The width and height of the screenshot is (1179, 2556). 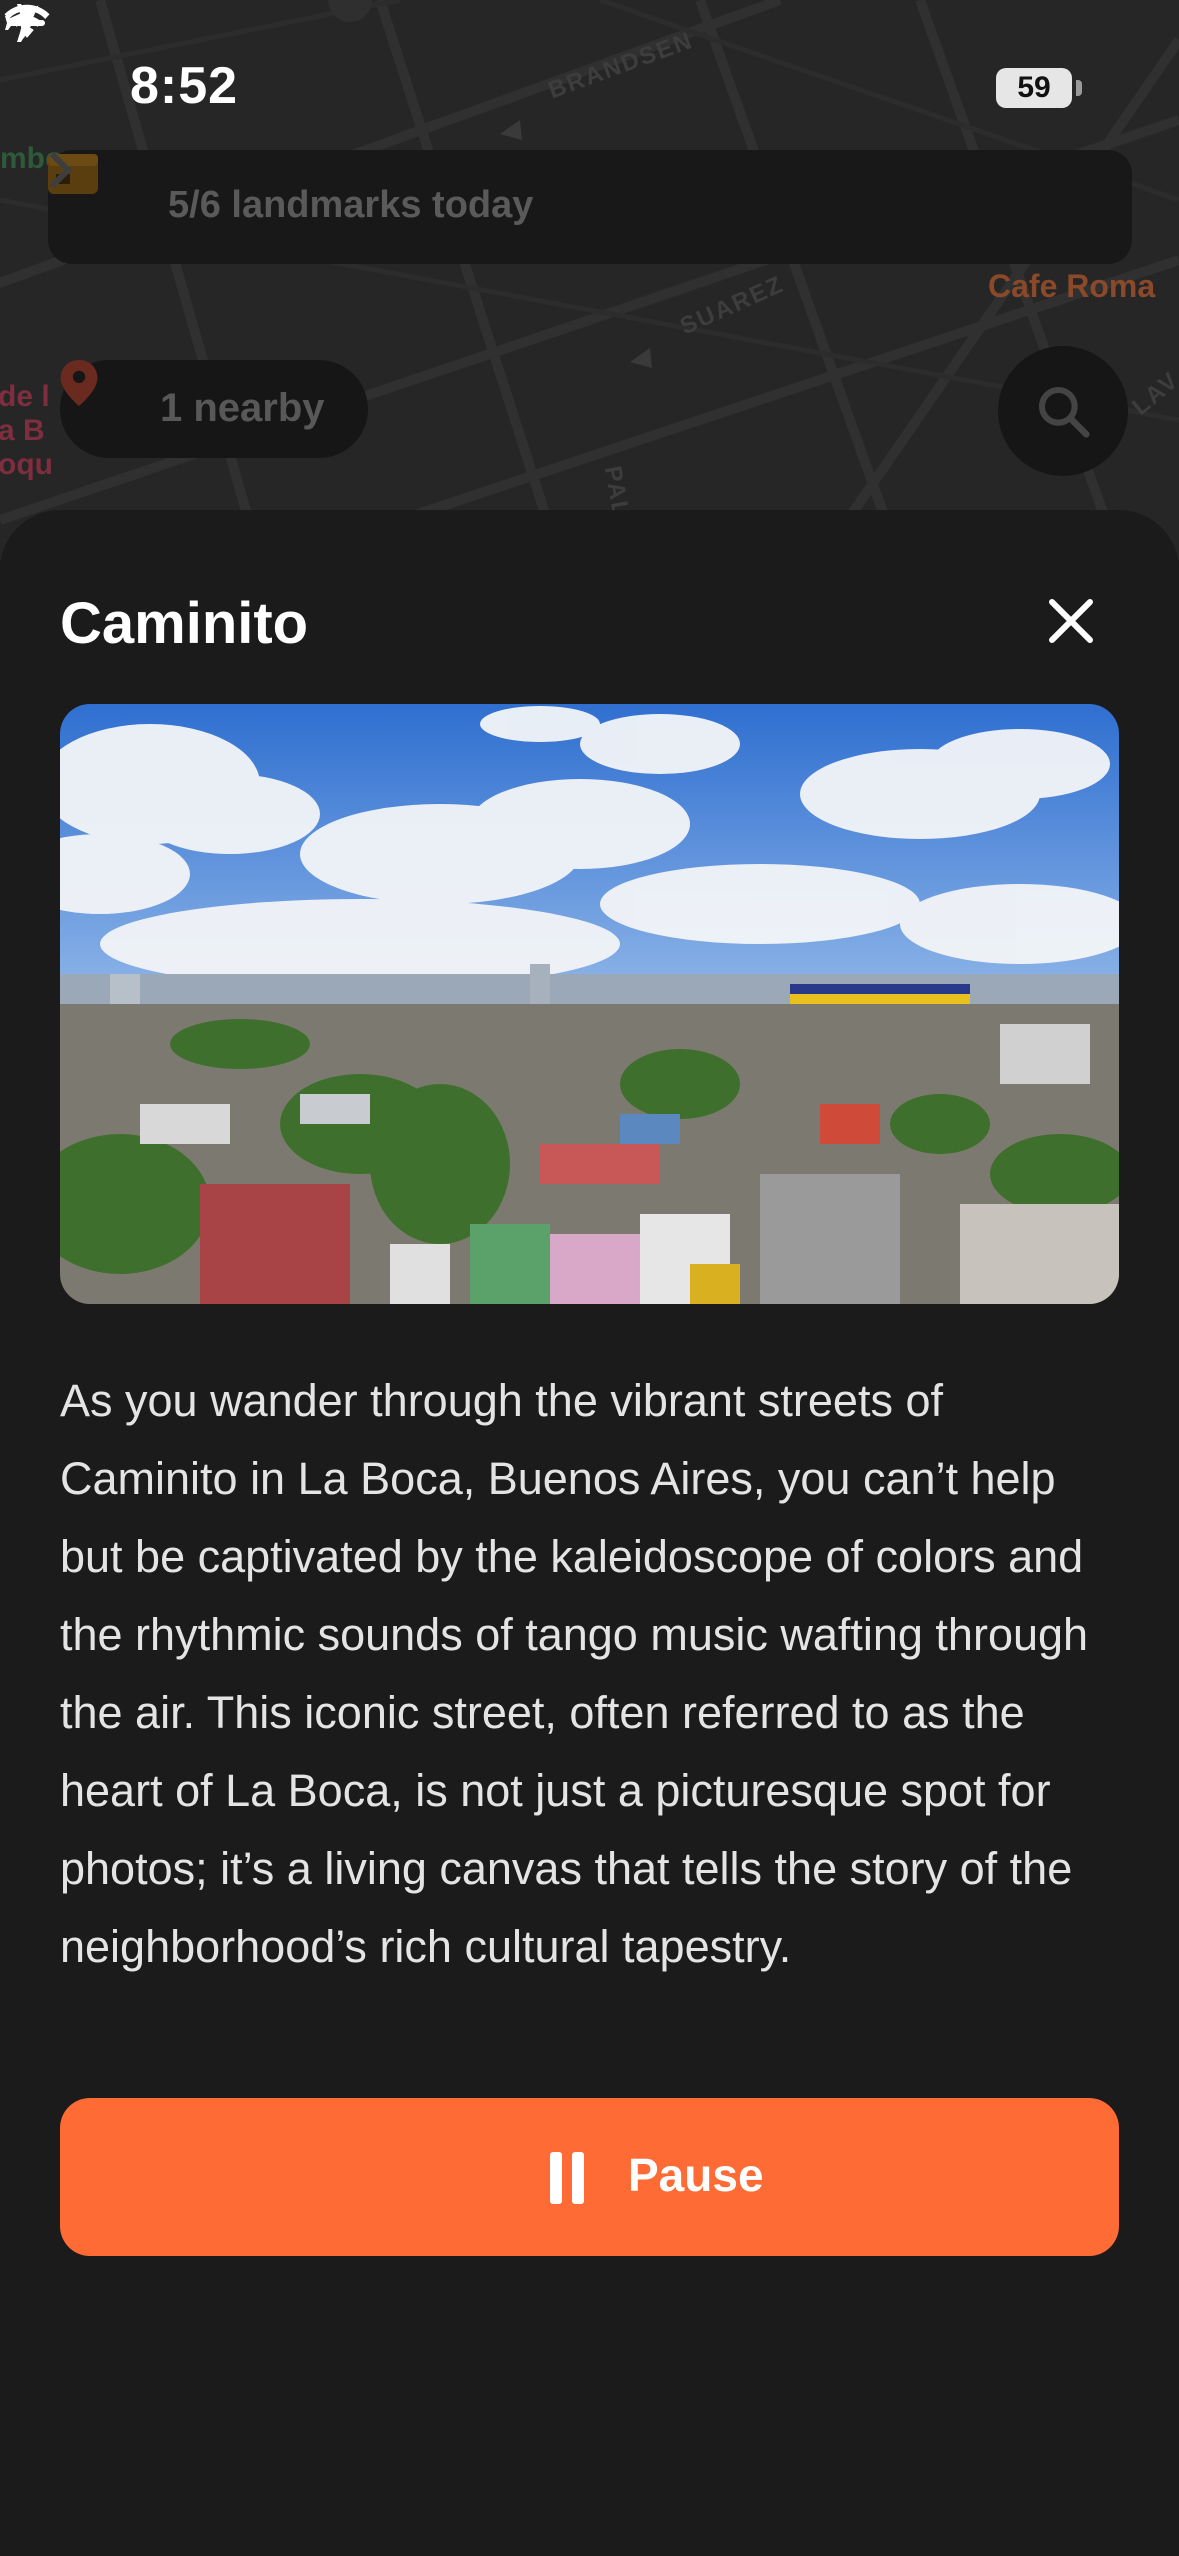 I want to click on chevron-right-icon, so click(x=60, y=170).